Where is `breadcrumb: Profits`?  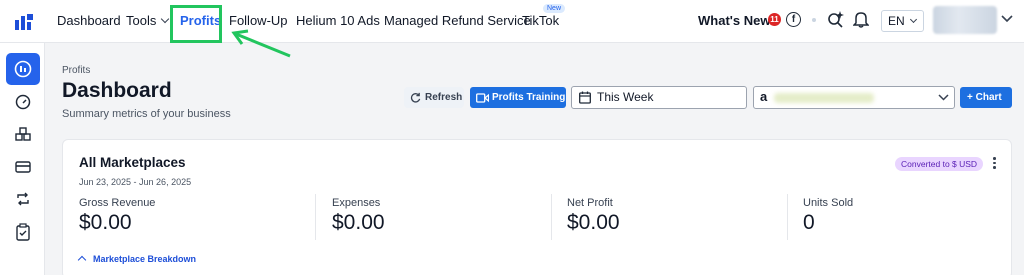
breadcrumb: Profits is located at coordinates (76, 70).